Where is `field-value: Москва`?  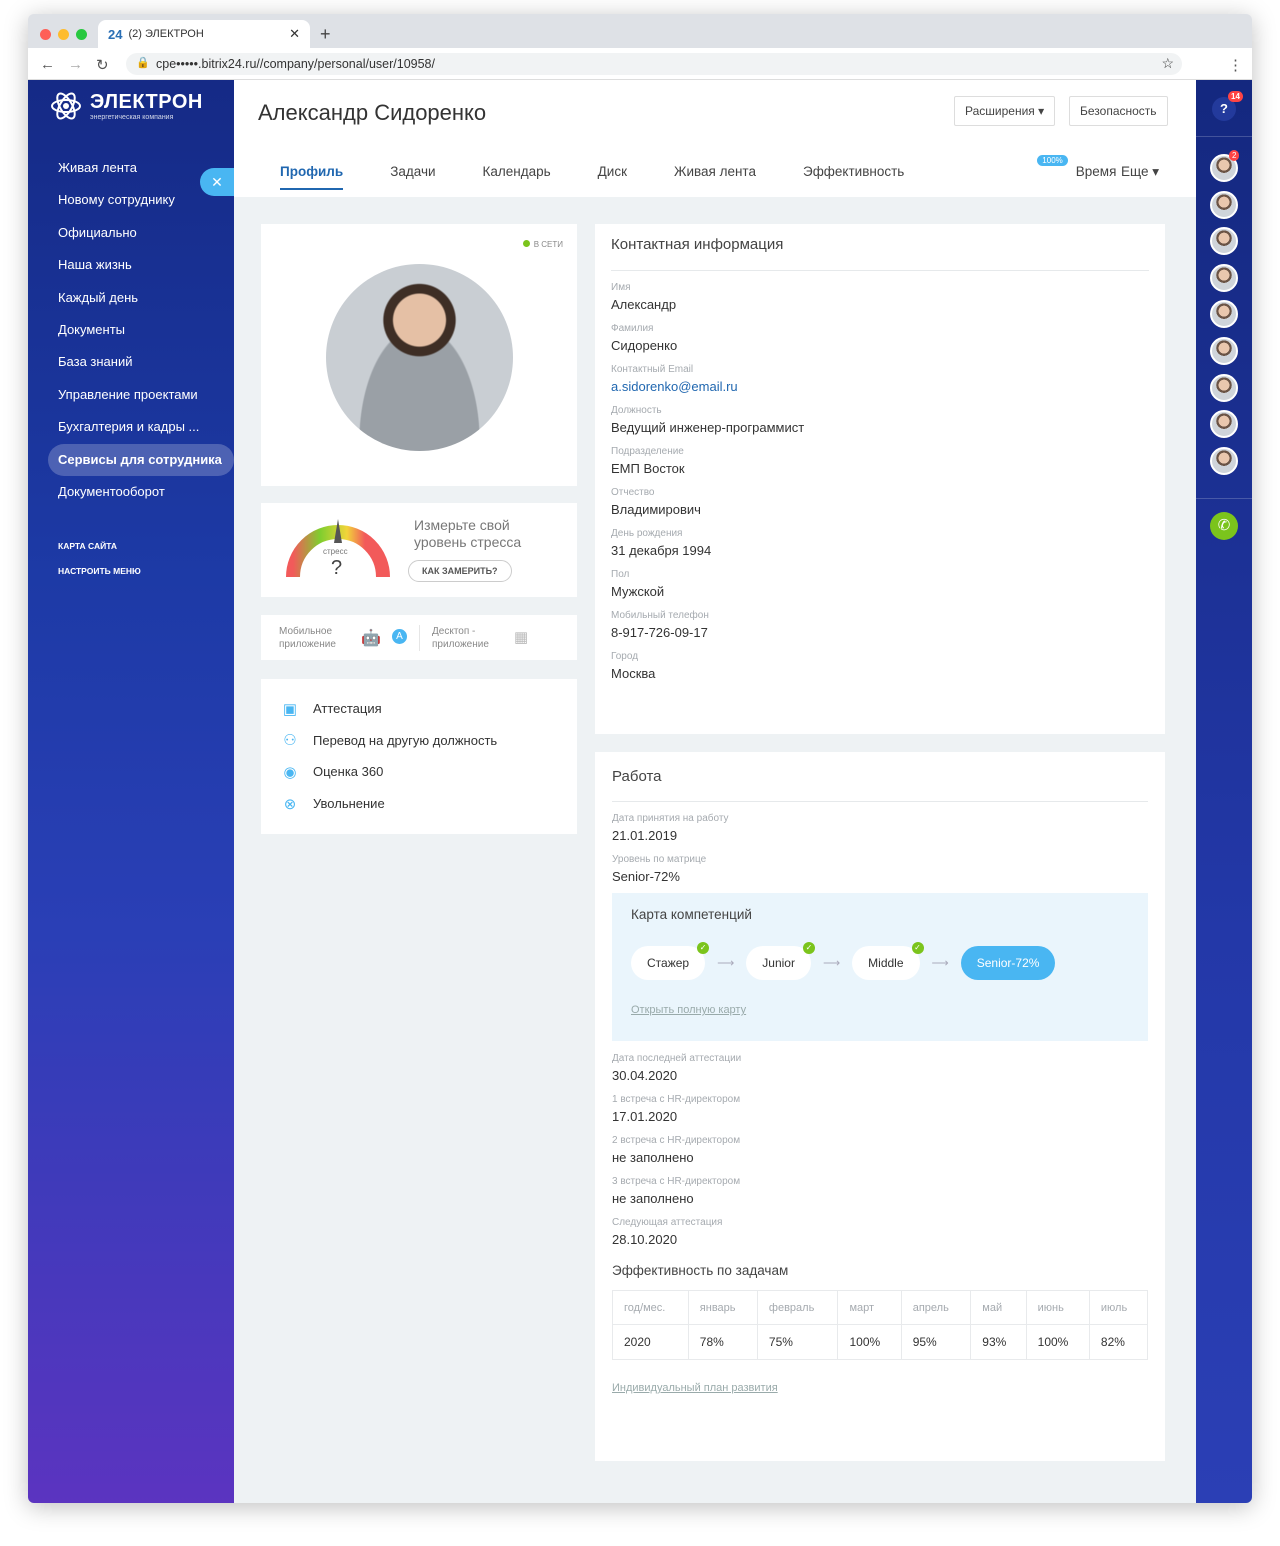
field-value: Москва is located at coordinates (633, 673).